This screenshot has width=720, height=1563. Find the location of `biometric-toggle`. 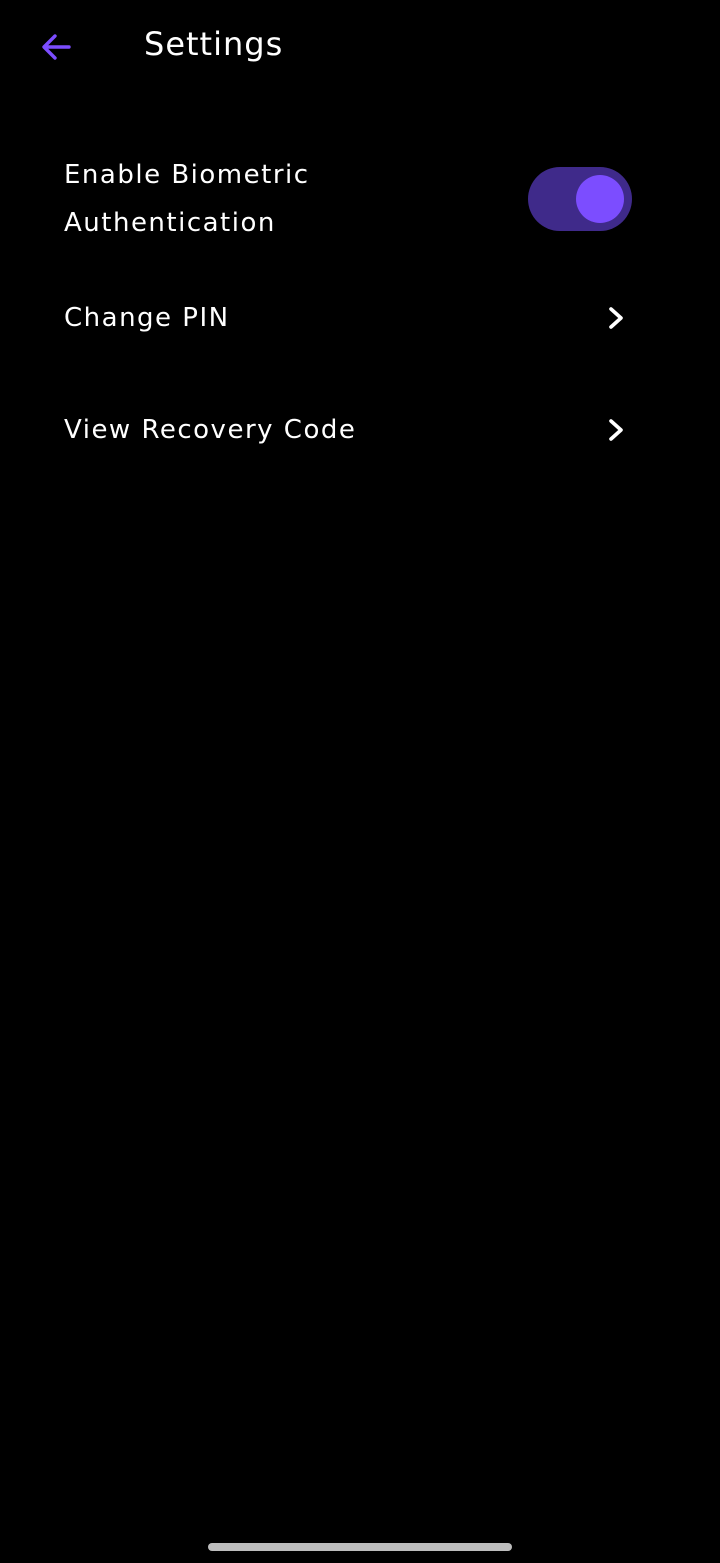

biometric-toggle is located at coordinates (580, 199).